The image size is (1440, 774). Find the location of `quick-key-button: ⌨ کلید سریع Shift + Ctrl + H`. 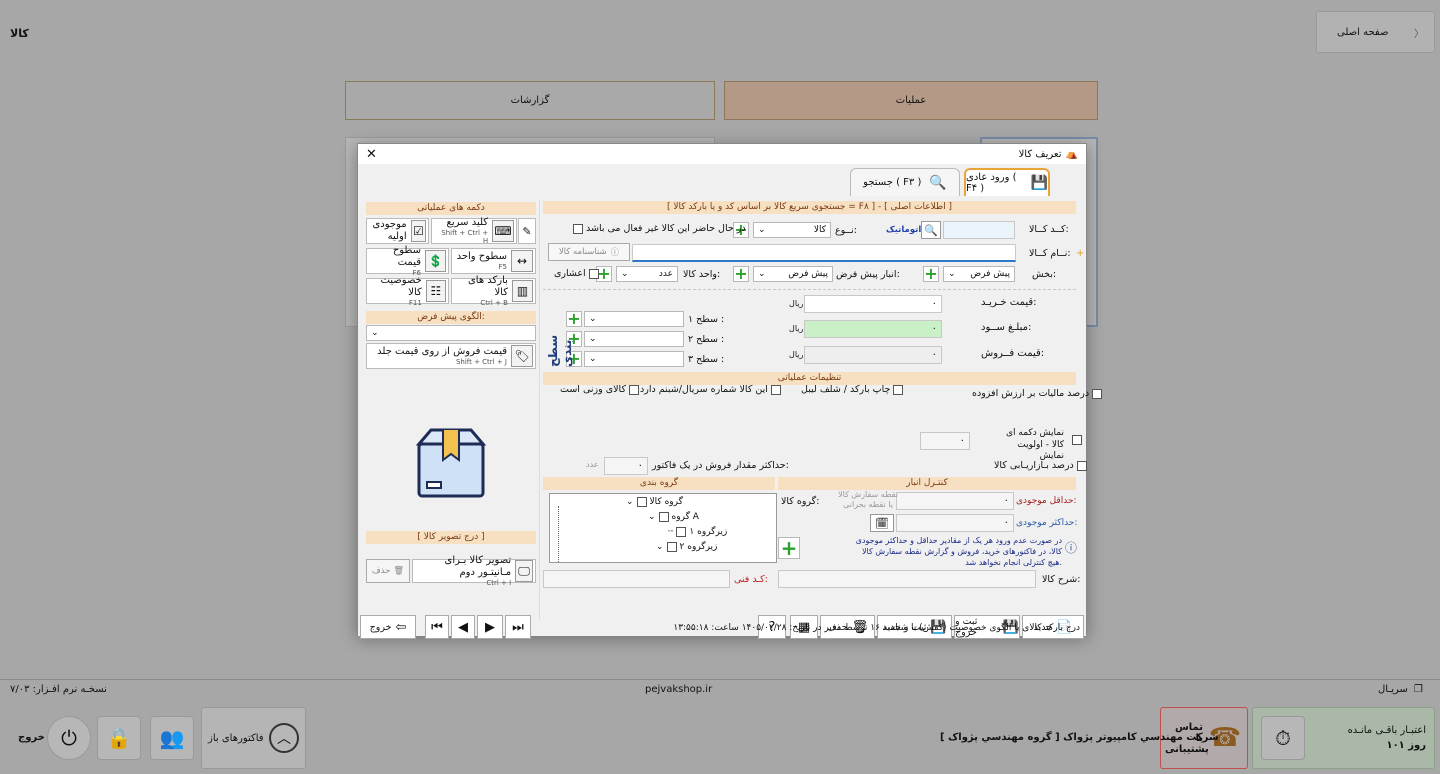

quick-key-button: ⌨ کلید سریع Shift + Ctrl + H is located at coordinates (474, 231).